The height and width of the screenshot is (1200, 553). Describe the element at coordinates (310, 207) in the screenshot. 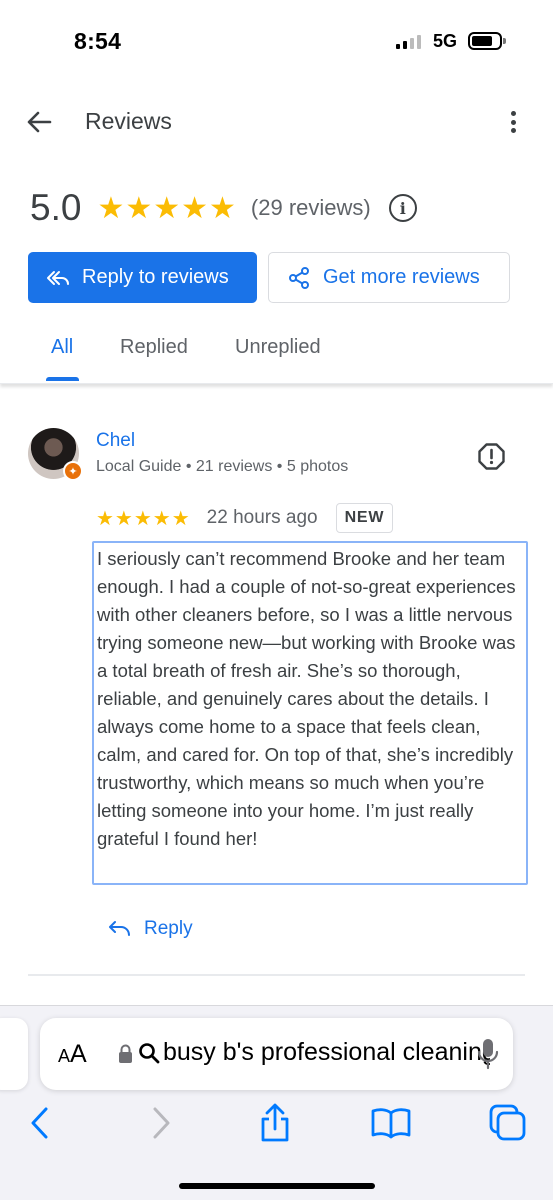

I see `review-count: (29 reviews)` at that location.